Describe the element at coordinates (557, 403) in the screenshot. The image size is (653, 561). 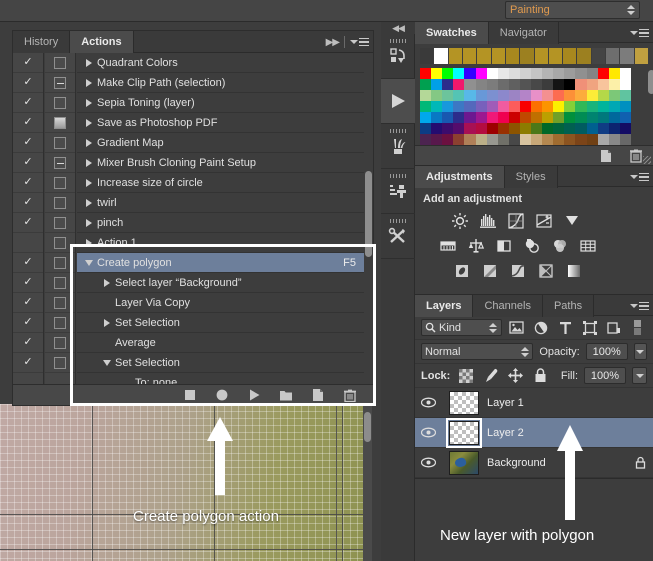
I see `layer-name: Layer 1` at that location.